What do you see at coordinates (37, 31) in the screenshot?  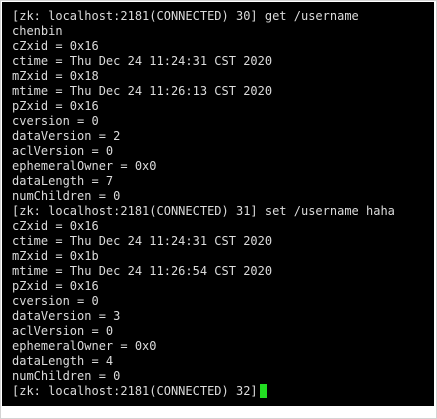 I see `terminal-line: chenbin` at bounding box center [37, 31].